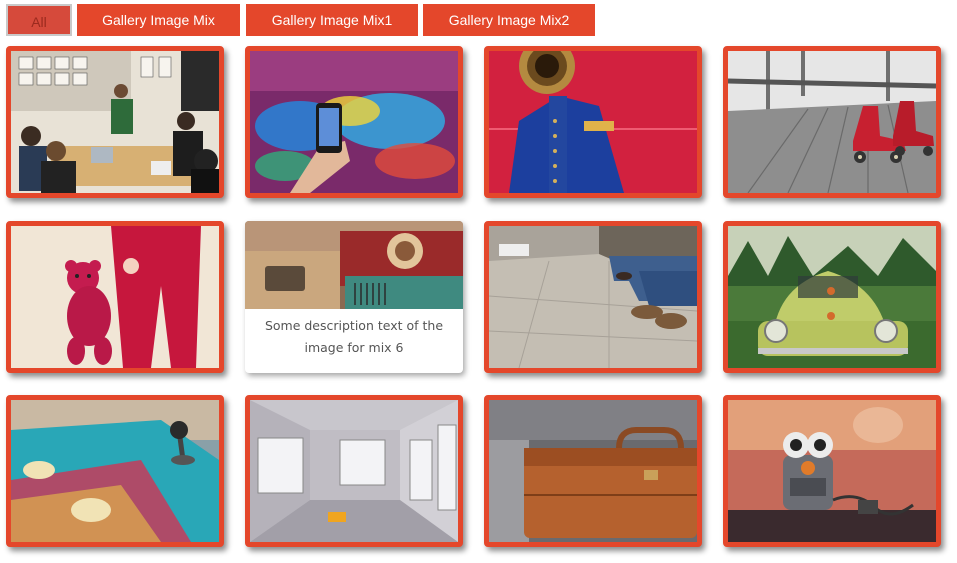  I want to click on gallery-item-trumpet-player, so click(593, 122).